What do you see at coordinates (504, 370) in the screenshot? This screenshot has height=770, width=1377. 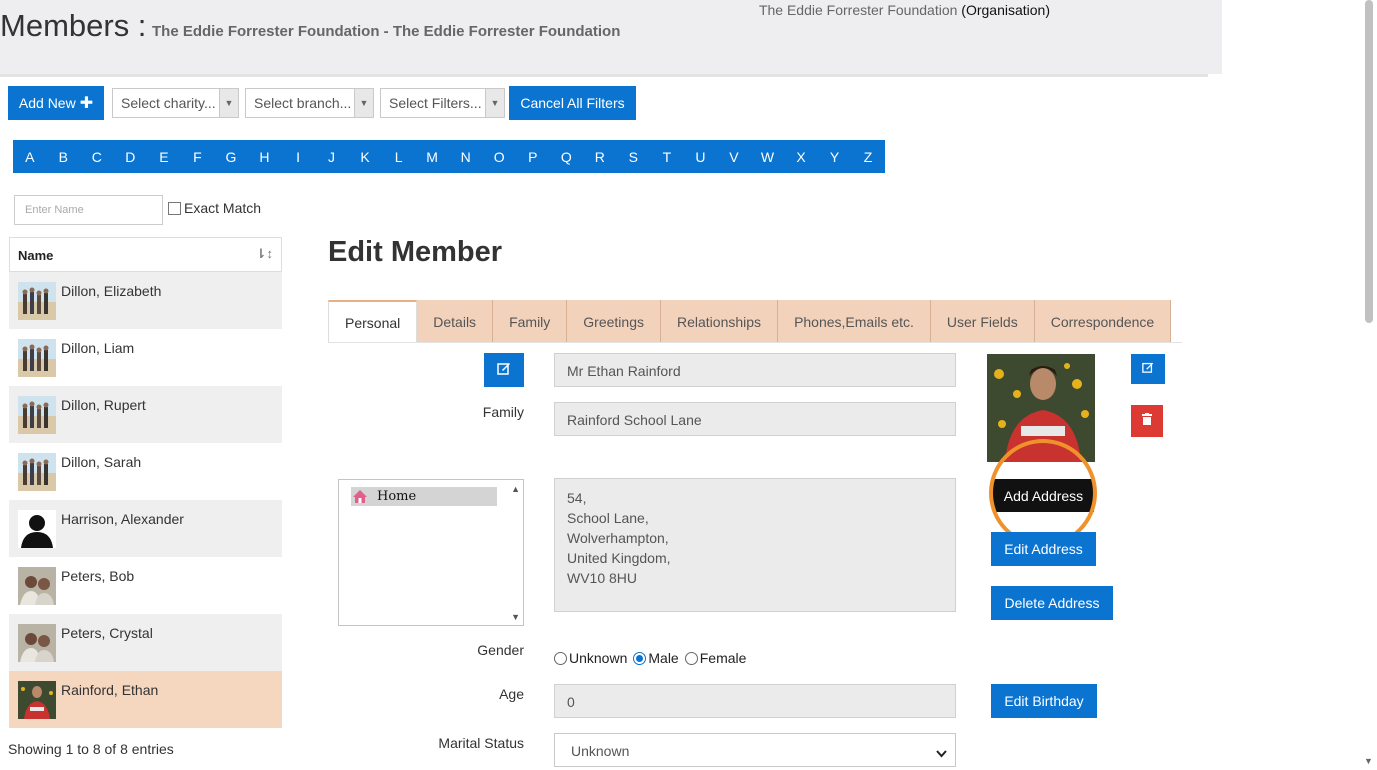 I see `edit-name-button` at bounding box center [504, 370].